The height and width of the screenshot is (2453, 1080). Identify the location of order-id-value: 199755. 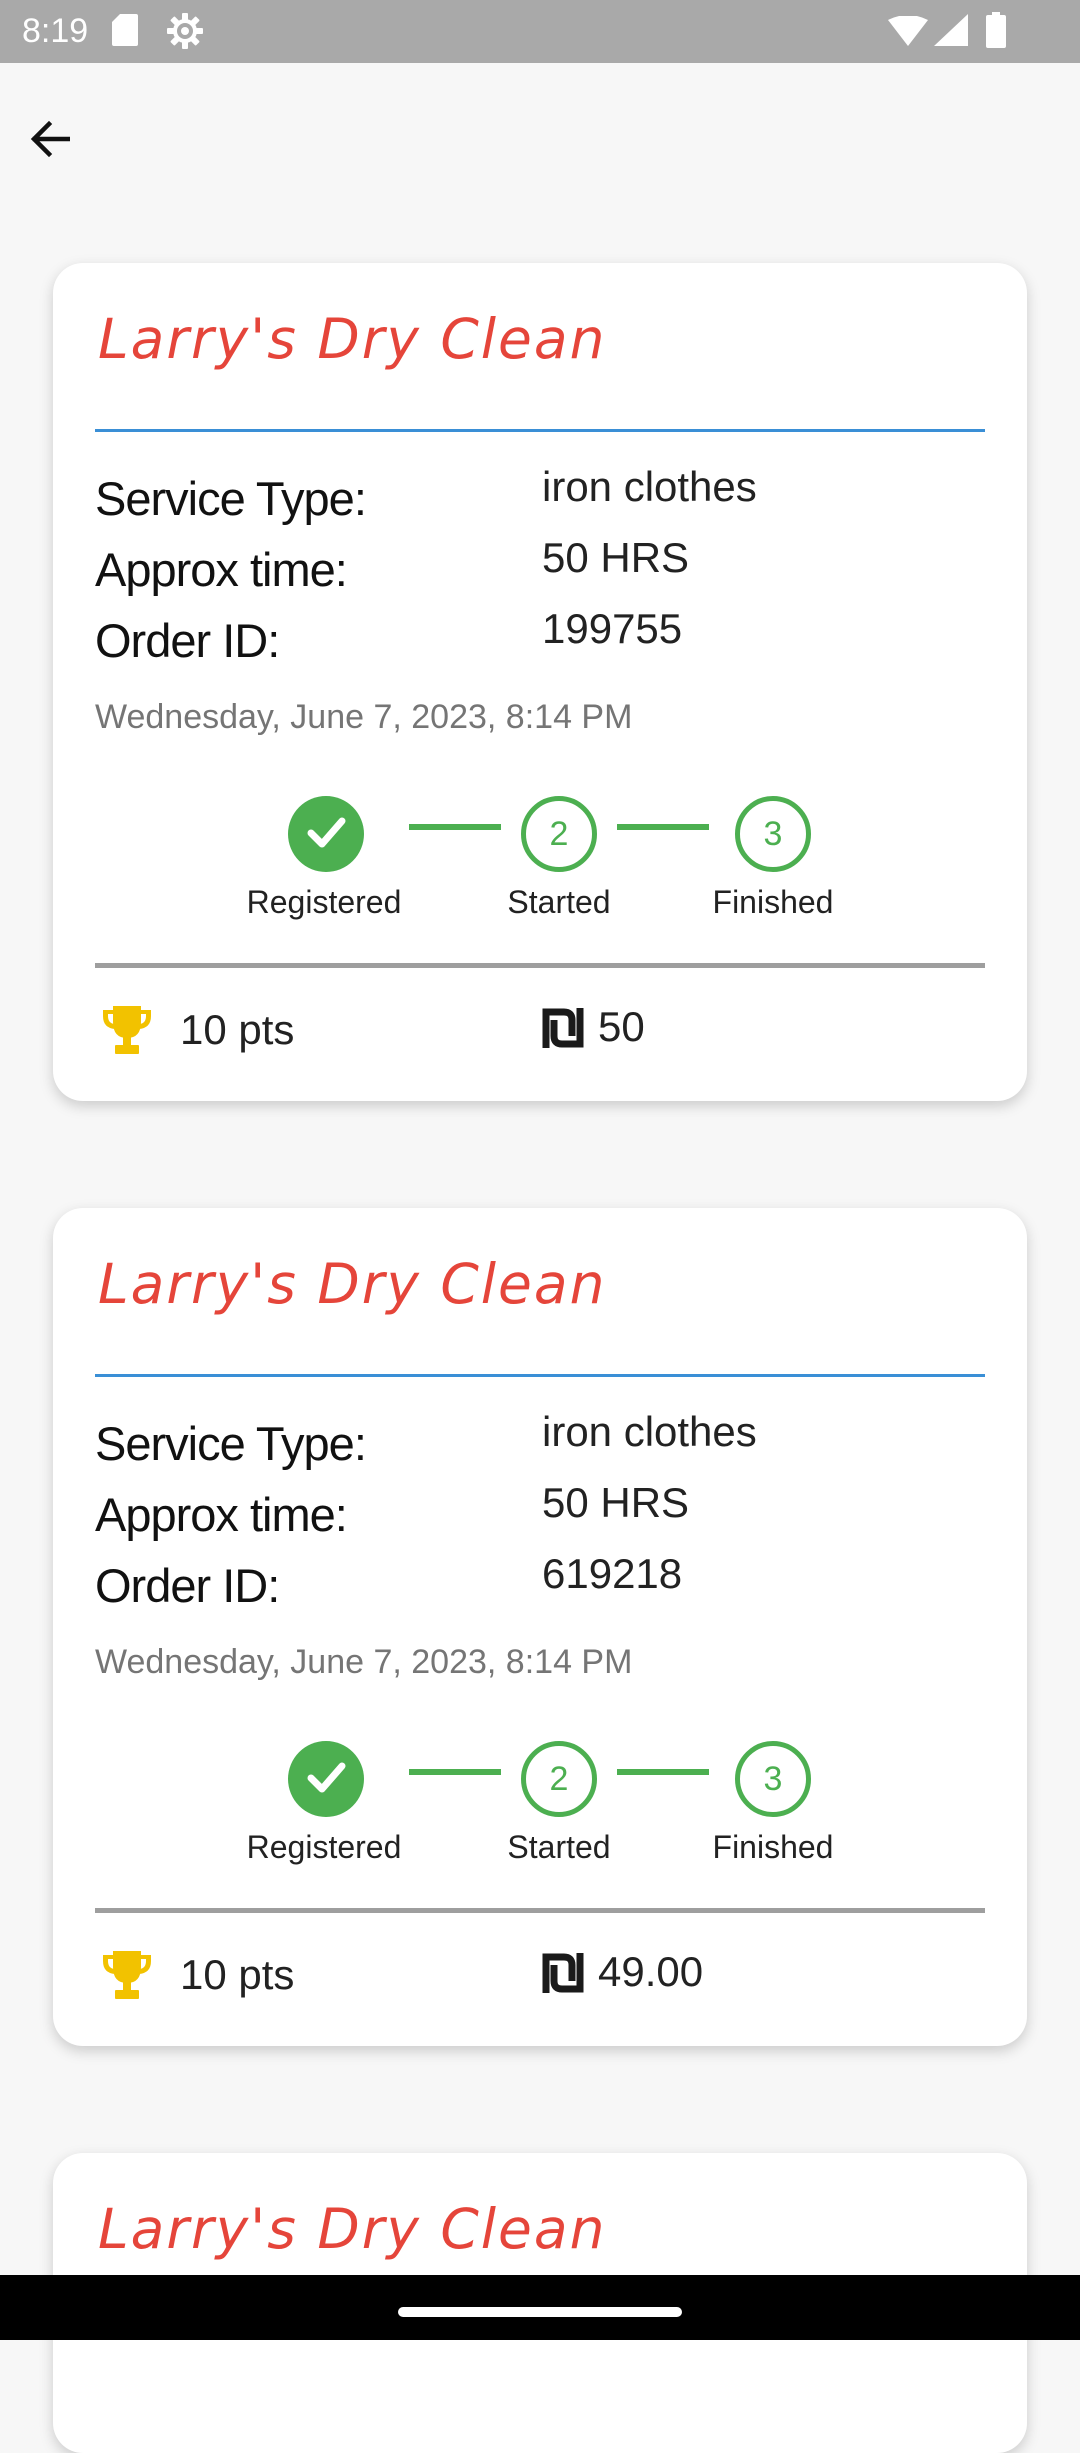
(612, 628).